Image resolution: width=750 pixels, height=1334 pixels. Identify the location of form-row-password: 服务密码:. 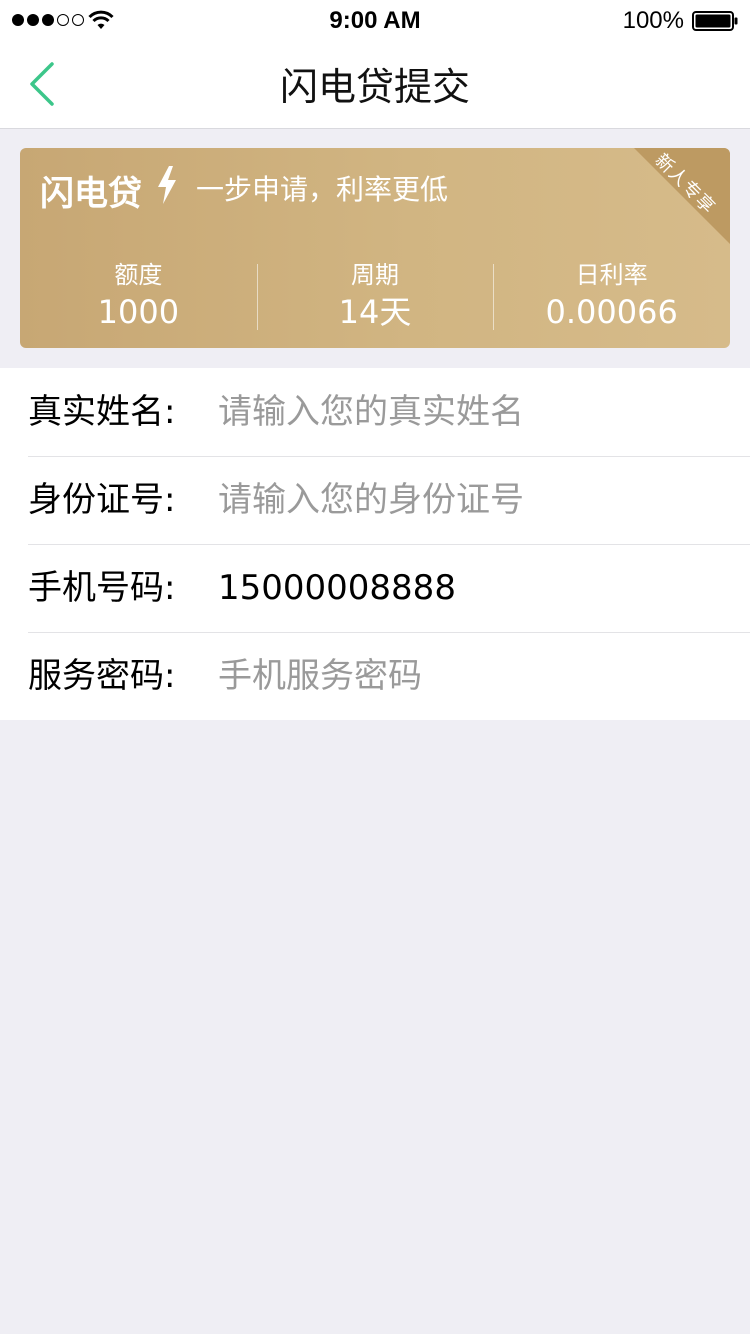
(375, 676).